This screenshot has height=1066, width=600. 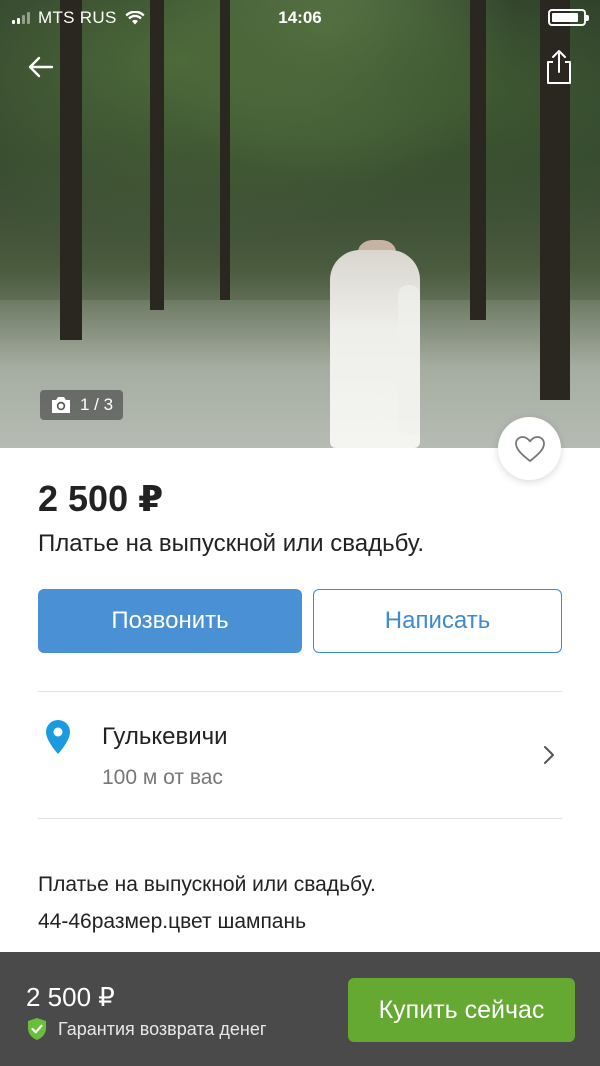 What do you see at coordinates (97, 404) in the screenshot?
I see `photo-counter-text: 1 / 3` at bounding box center [97, 404].